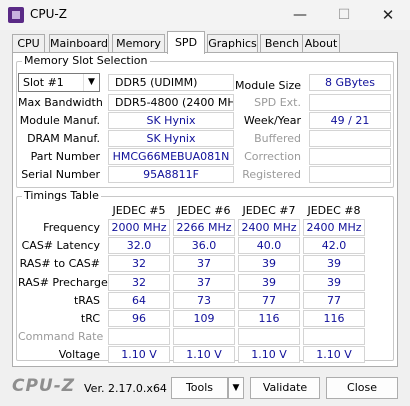 The width and height of the screenshot is (410, 406). I want to click on week-year-label: Week/Year, so click(272, 120).